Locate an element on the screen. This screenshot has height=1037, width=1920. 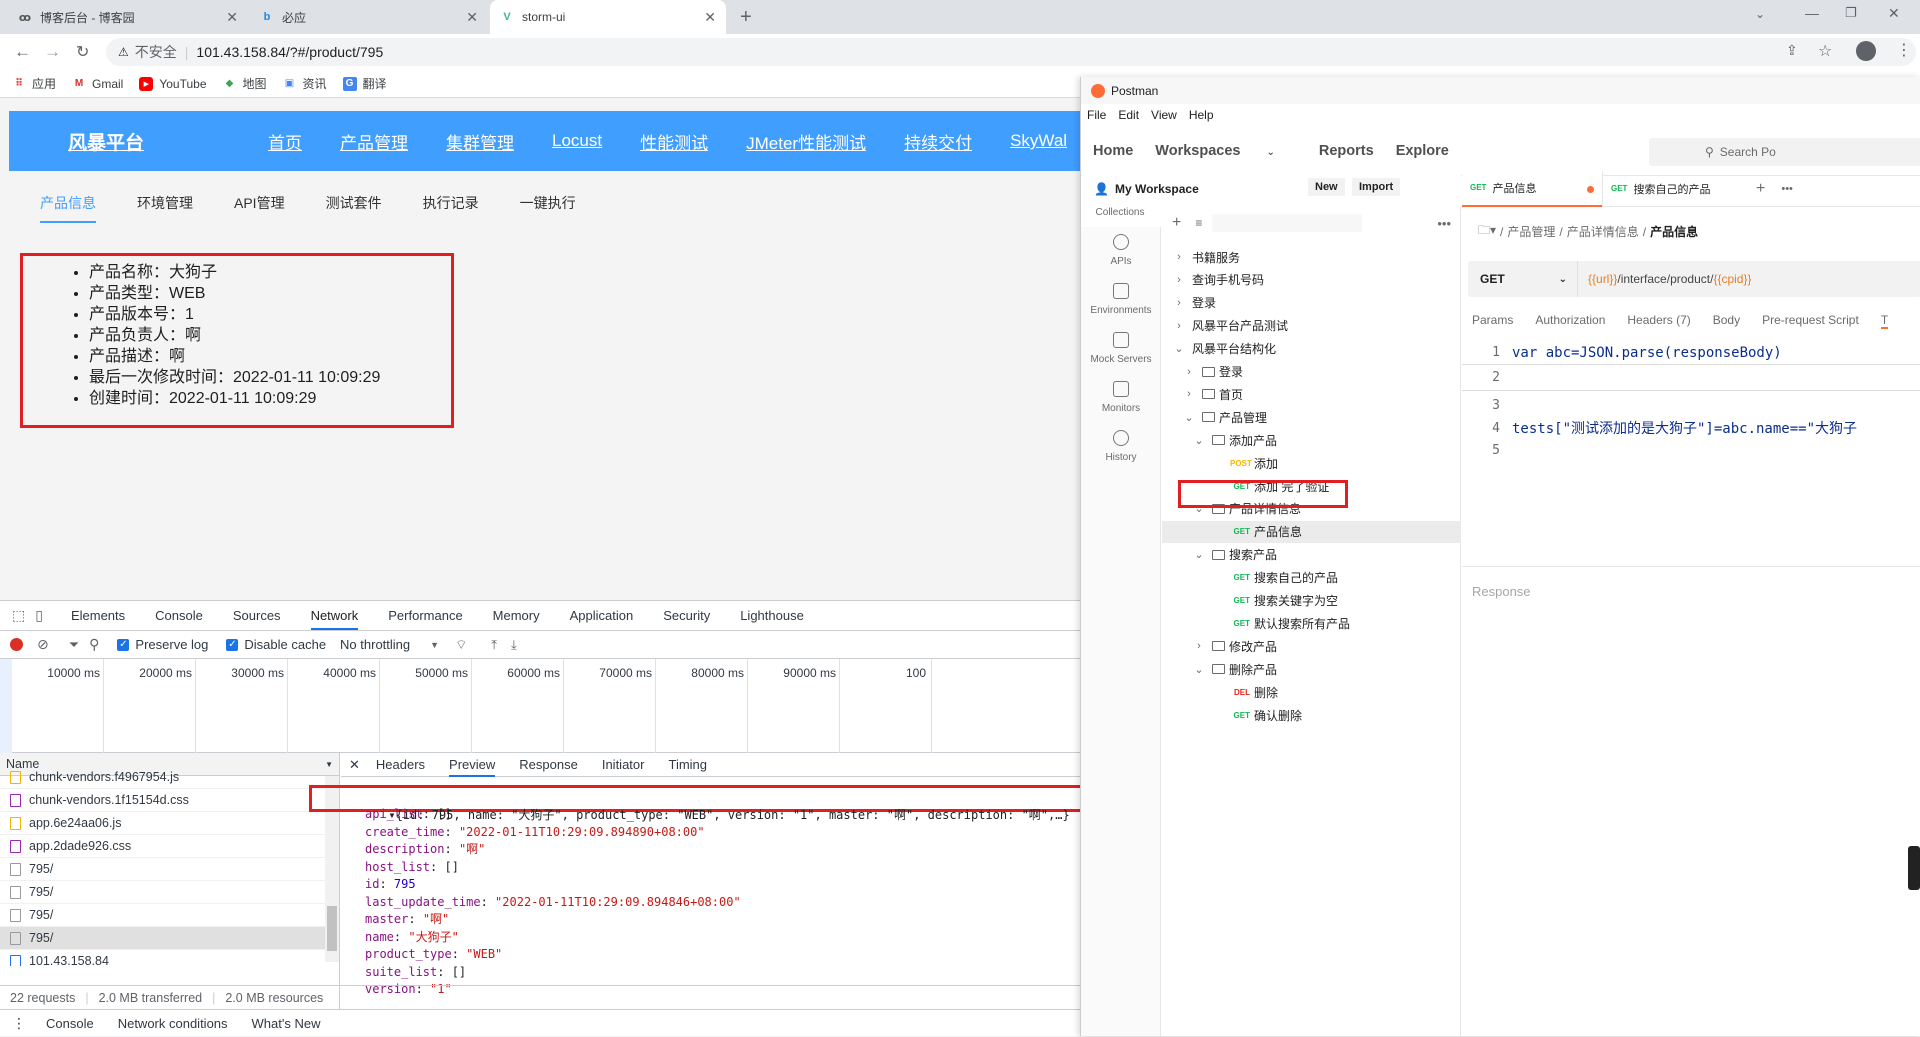
bookmark-maps: ◆ 地图 is located at coordinates (245, 83).